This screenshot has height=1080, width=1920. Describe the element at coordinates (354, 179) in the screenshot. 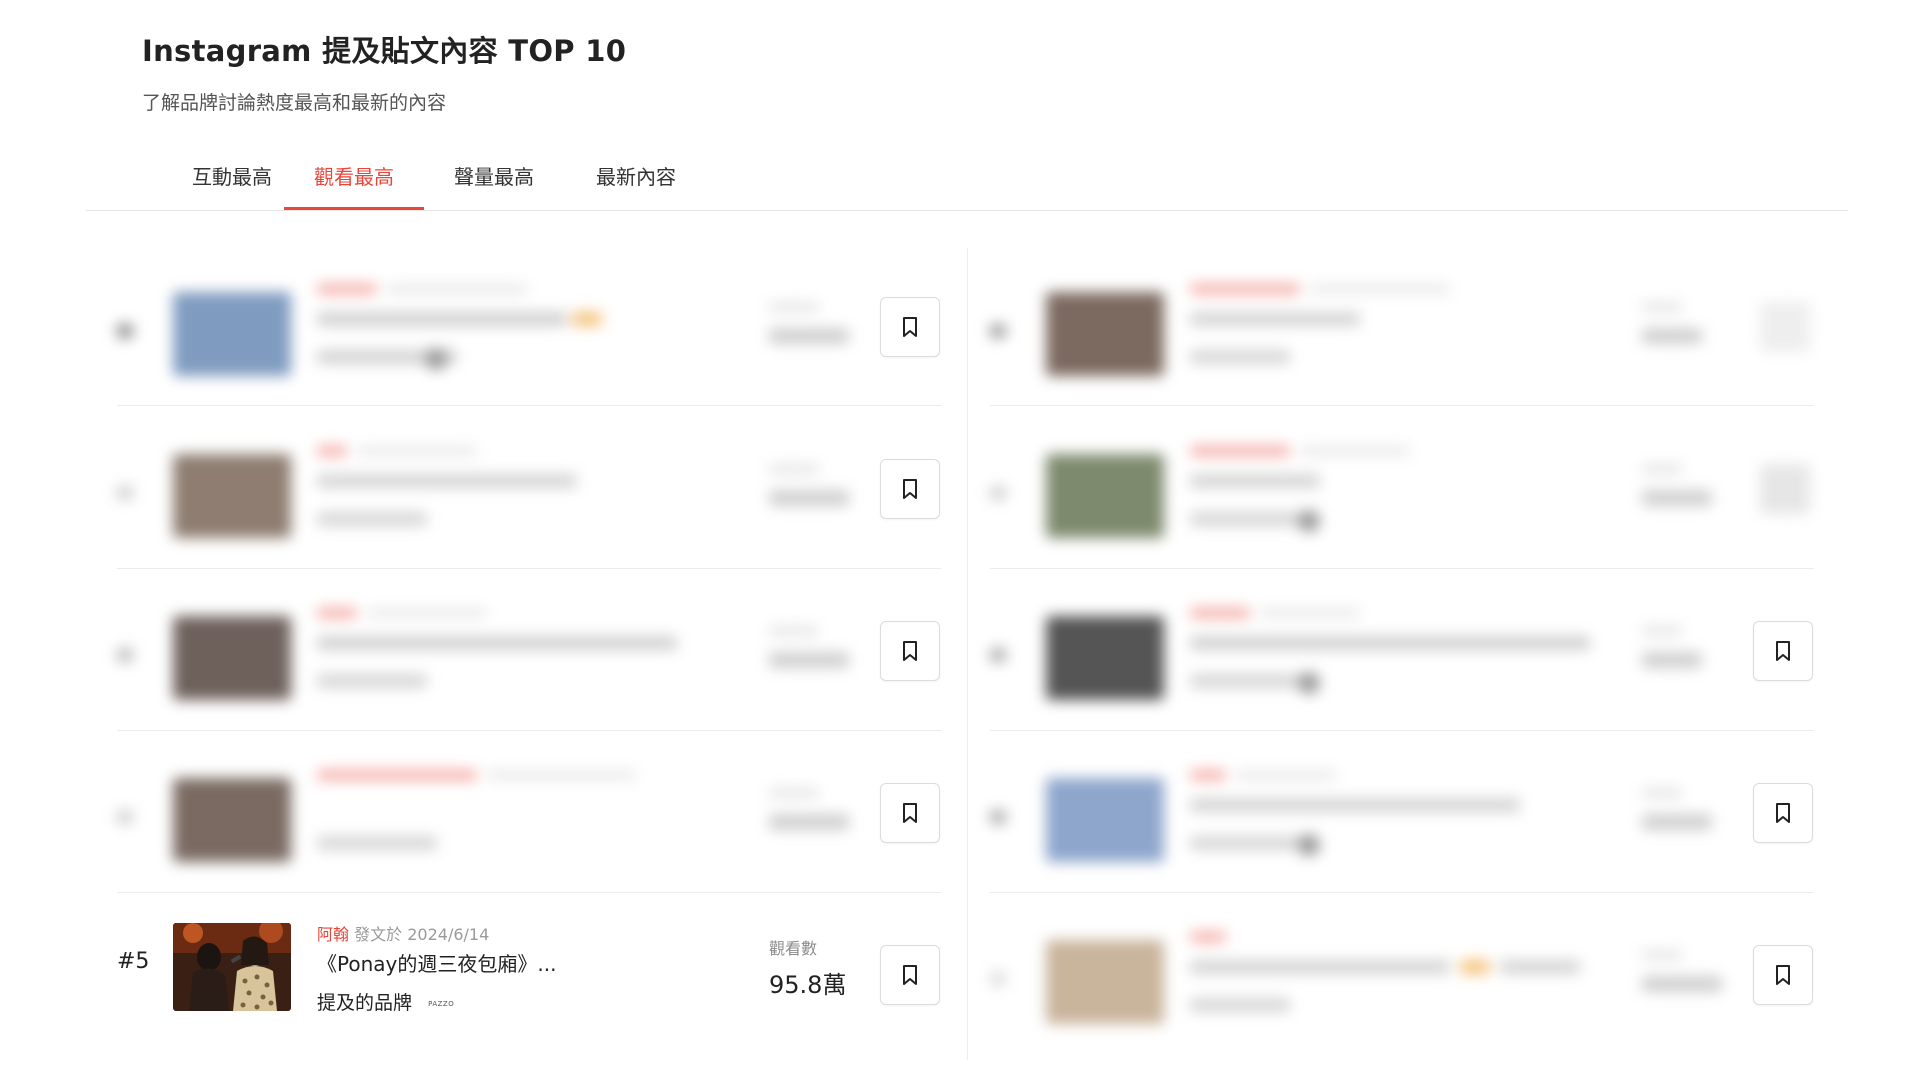

I see `tab-top-views: 觀看最高` at that location.